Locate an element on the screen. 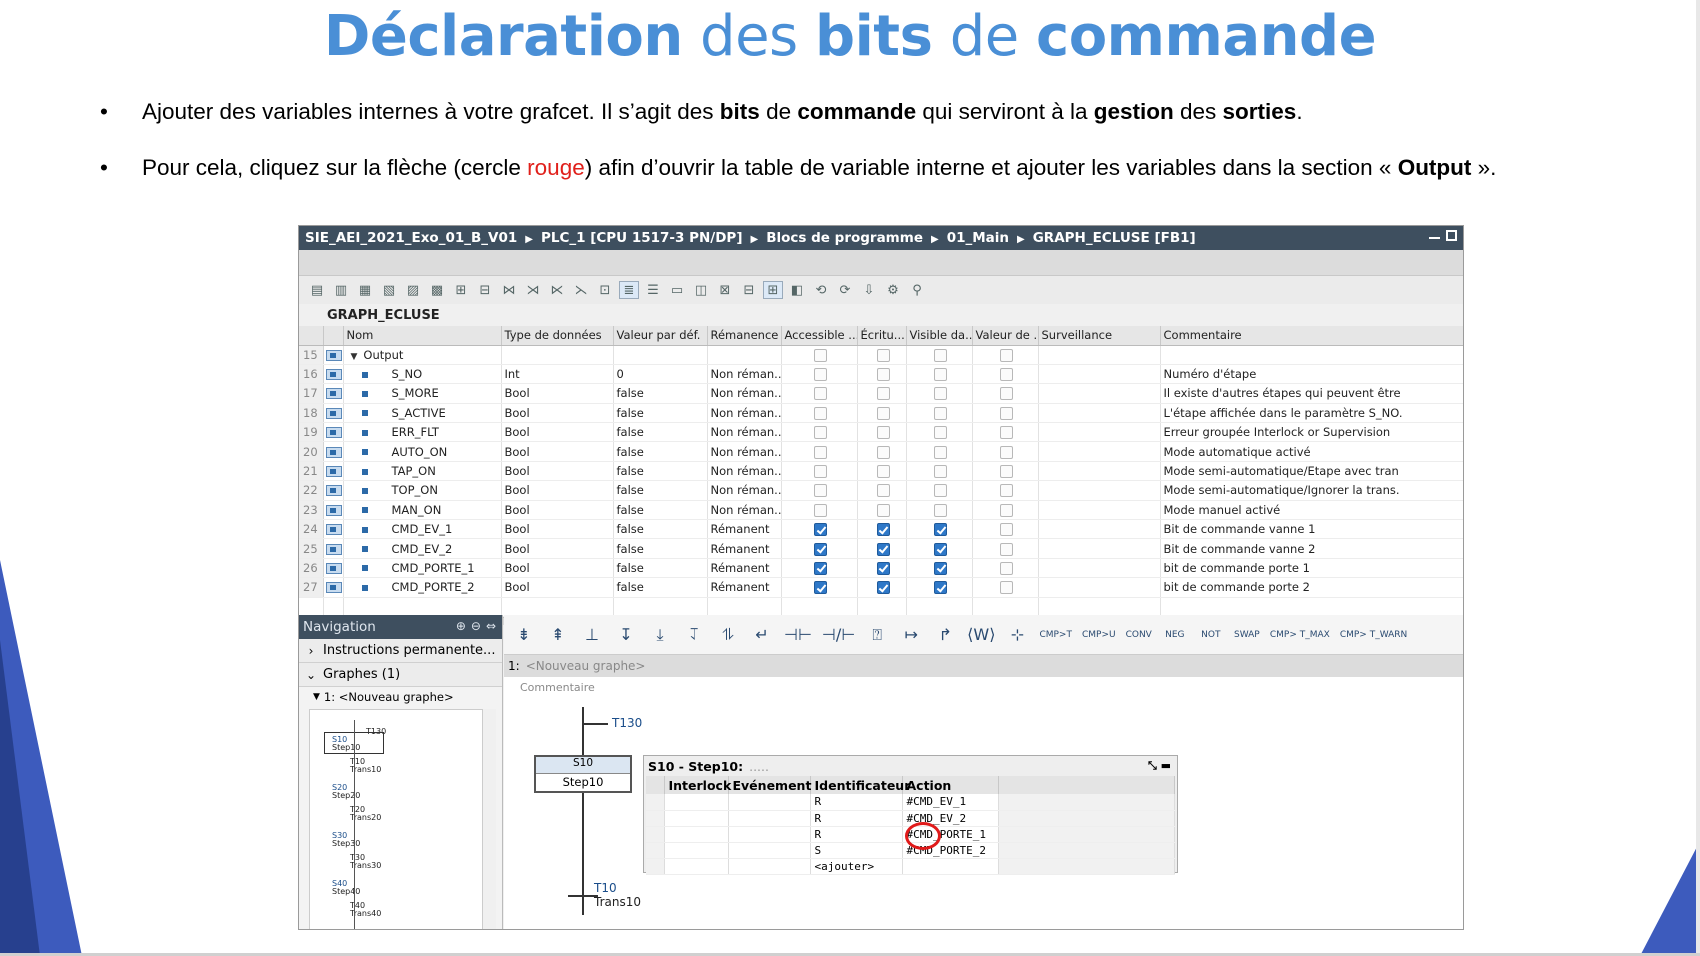 The width and height of the screenshot is (1700, 956). comment-cell: bit de commande porte 2 is located at coordinates (1311, 587).